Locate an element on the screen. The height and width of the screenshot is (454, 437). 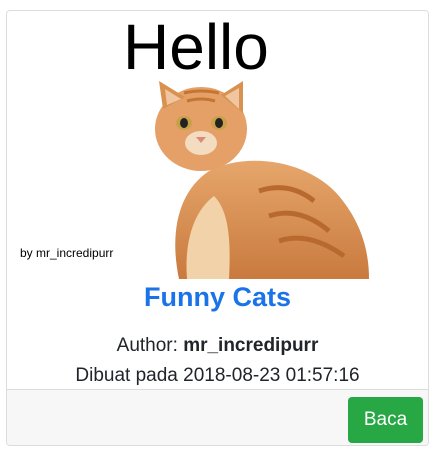
created-date: Dibuat pada 2018-08-23 01:57:16 is located at coordinates (217, 375).